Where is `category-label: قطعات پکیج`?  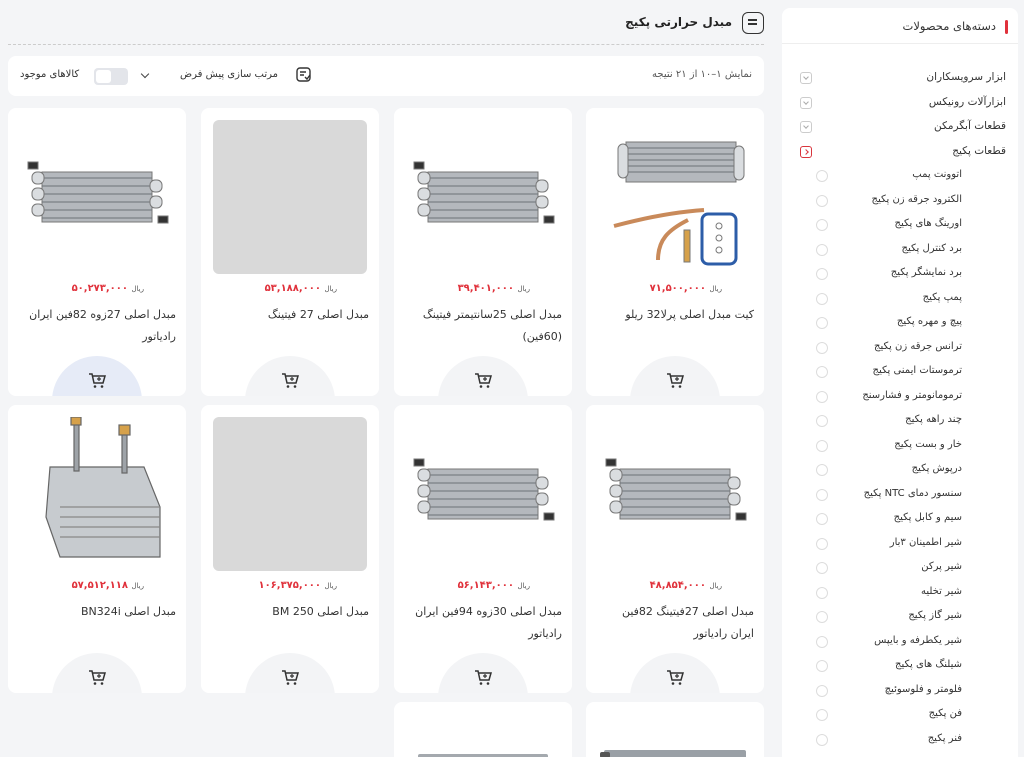 category-label: قطعات پکیج is located at coordinates (979, 151).